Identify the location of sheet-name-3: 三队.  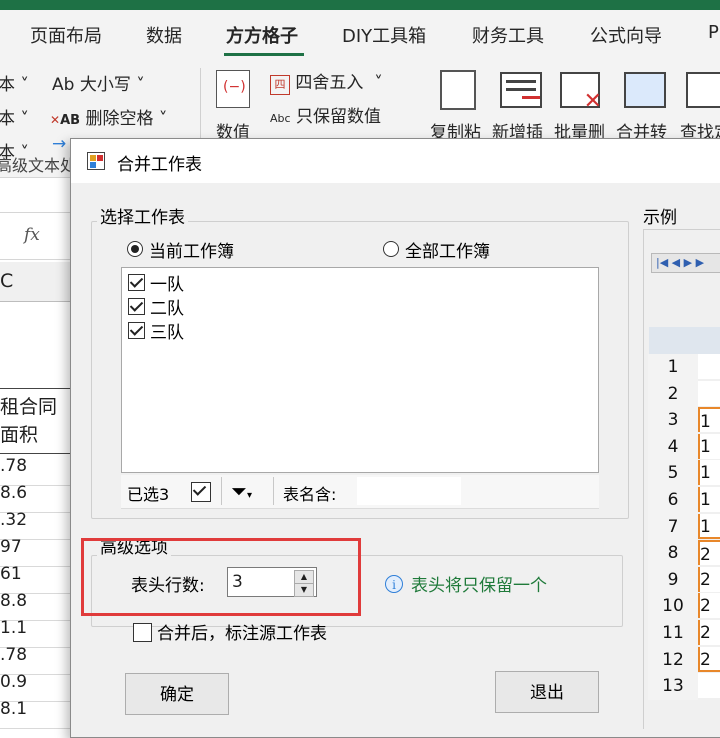
(167, 333).